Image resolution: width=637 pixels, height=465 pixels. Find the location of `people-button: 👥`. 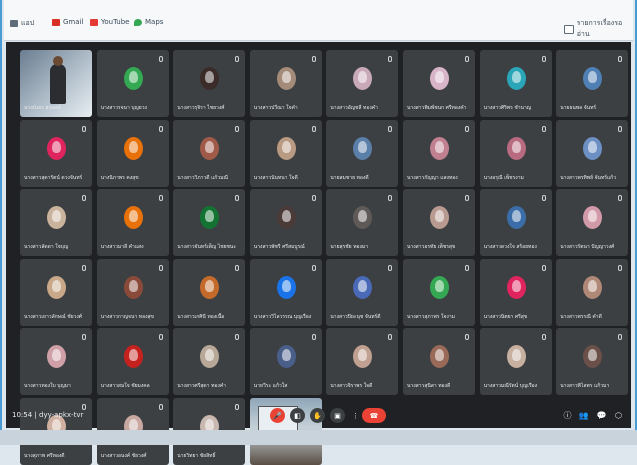

people-button: 👥 is located at coordinates (583, 415).